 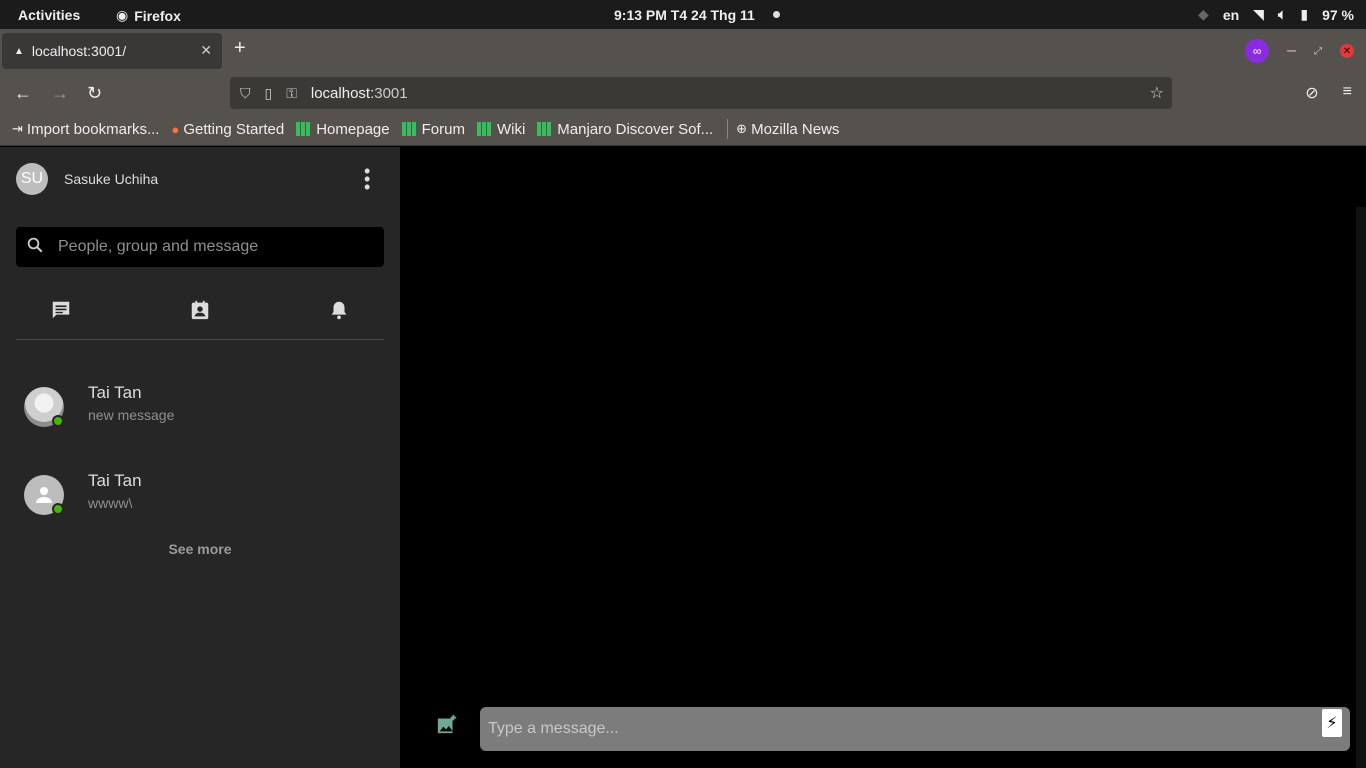 I want to click on conversation-item: Tai Tan new message, so click(x=200, y=411).